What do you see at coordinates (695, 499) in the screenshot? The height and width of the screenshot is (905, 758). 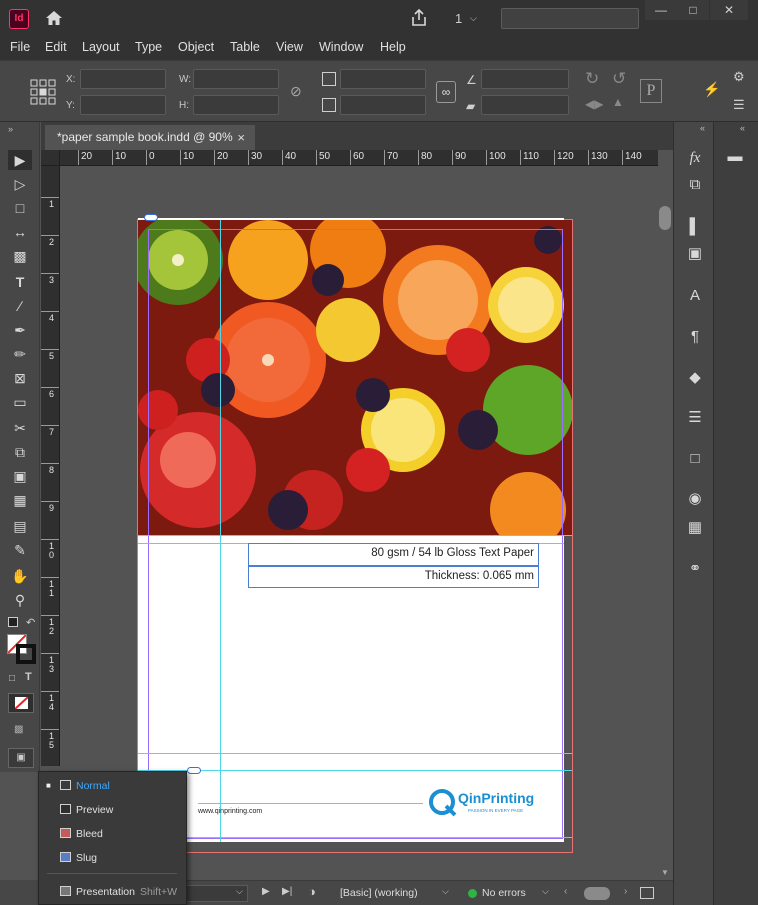 I see `color-icon: ◉` at bounding box center [695, 499].